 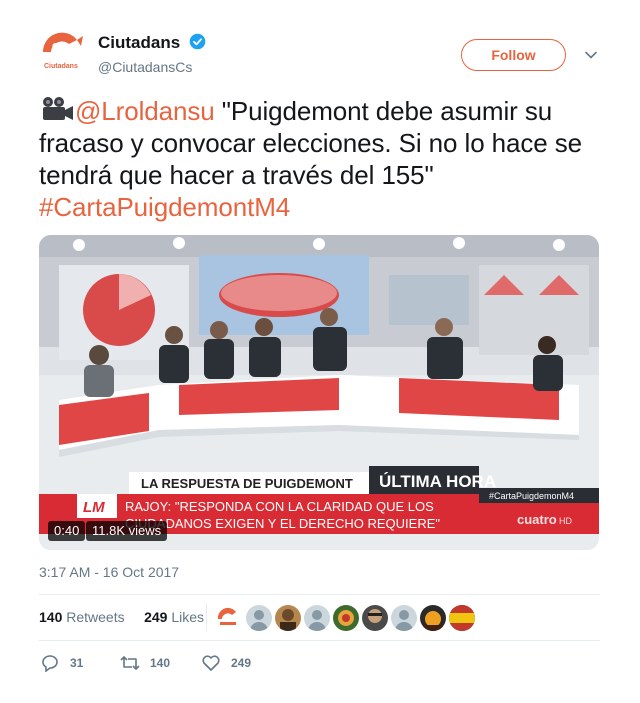 What do you see at coordinates (139, 42) in the screenshot?
I see `display-name-text: Ciutadans` at bounding box center [139, 42].